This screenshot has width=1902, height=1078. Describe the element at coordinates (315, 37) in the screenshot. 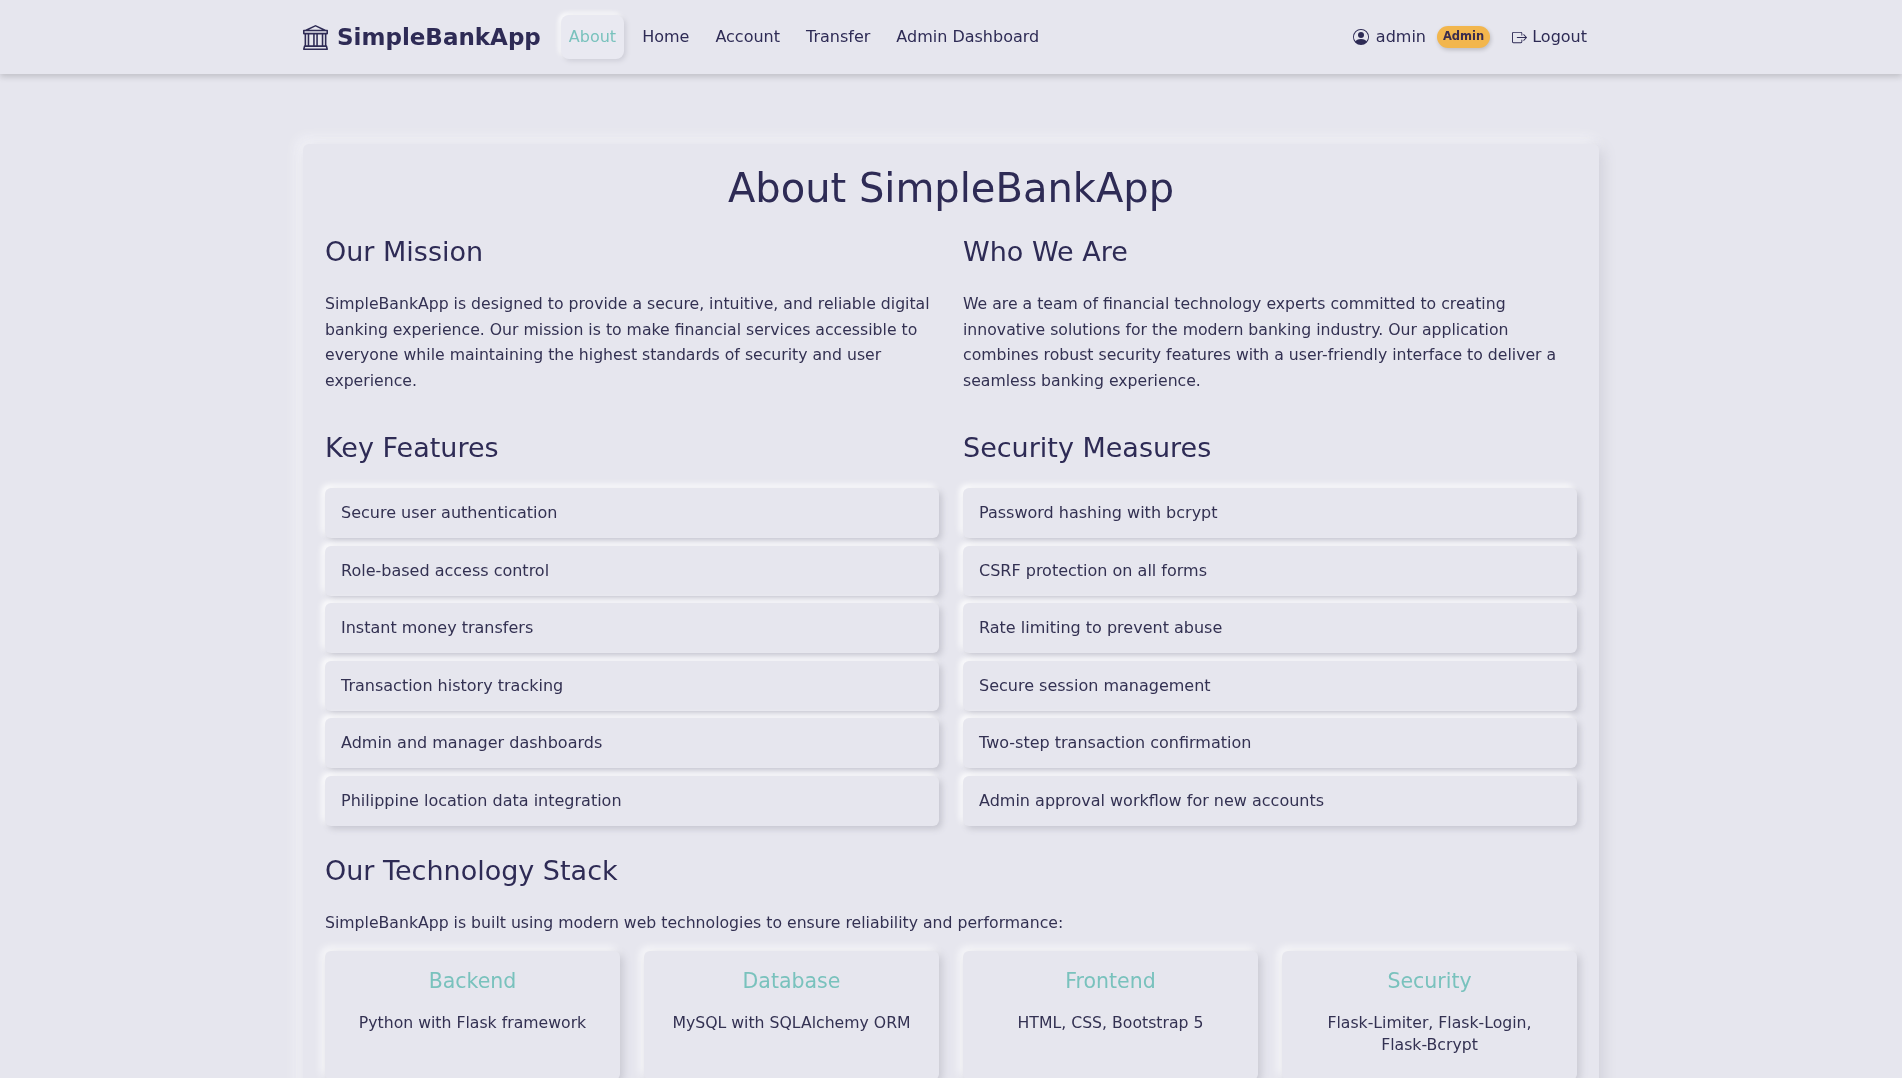

I see `bank-icon` at that location.